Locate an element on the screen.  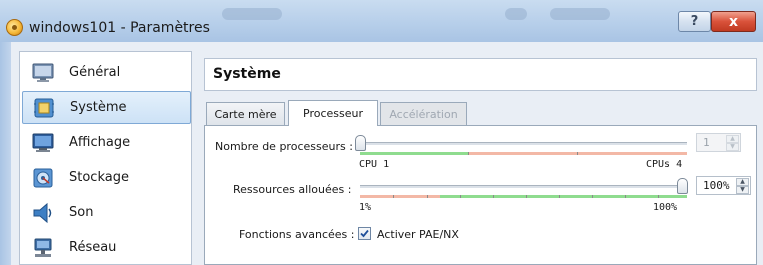
sidebar-item-label: Système is located at coordinates (98, 107).